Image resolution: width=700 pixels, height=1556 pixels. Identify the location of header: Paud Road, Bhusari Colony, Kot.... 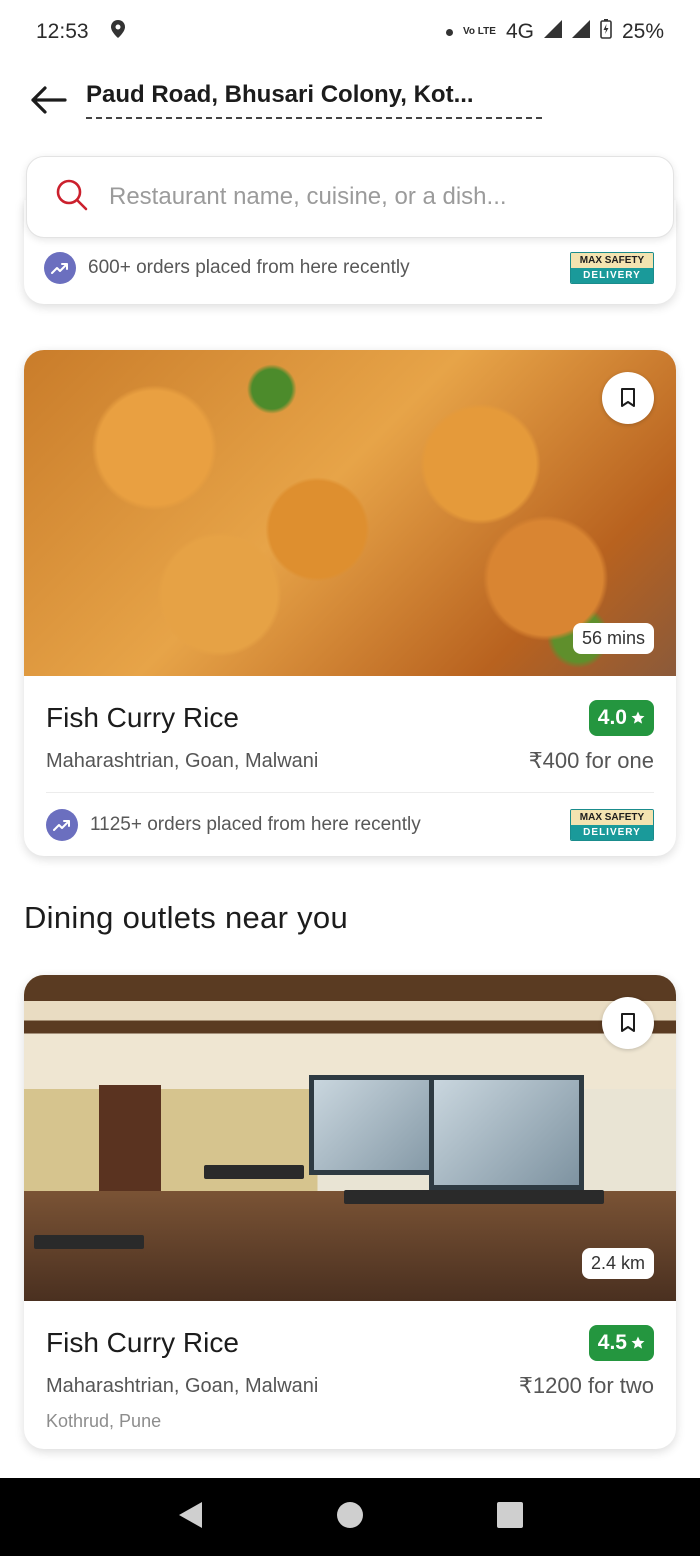
(350, 100).